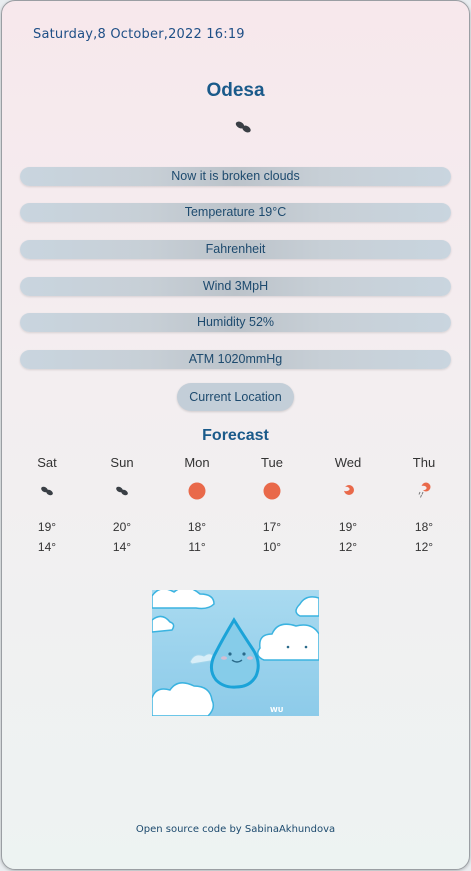 Image resolution: width=471 pixels, height=871 pixels. I want to click on wind-pill: Wind 3MpH, so click(235, 286).